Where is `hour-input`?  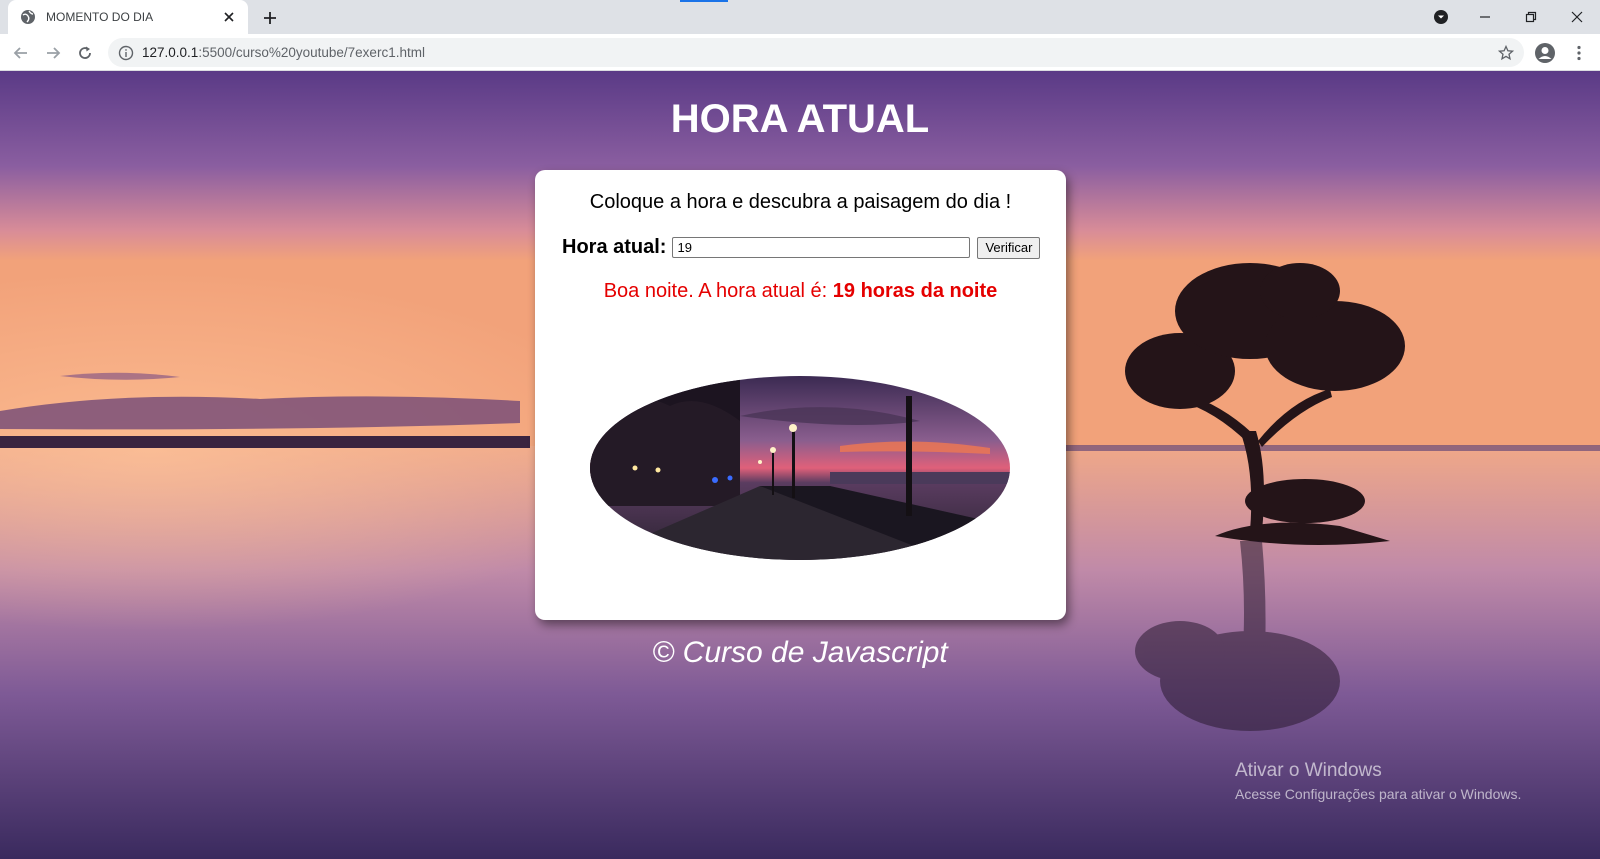
hour-input is located at coordinates (821, 247).